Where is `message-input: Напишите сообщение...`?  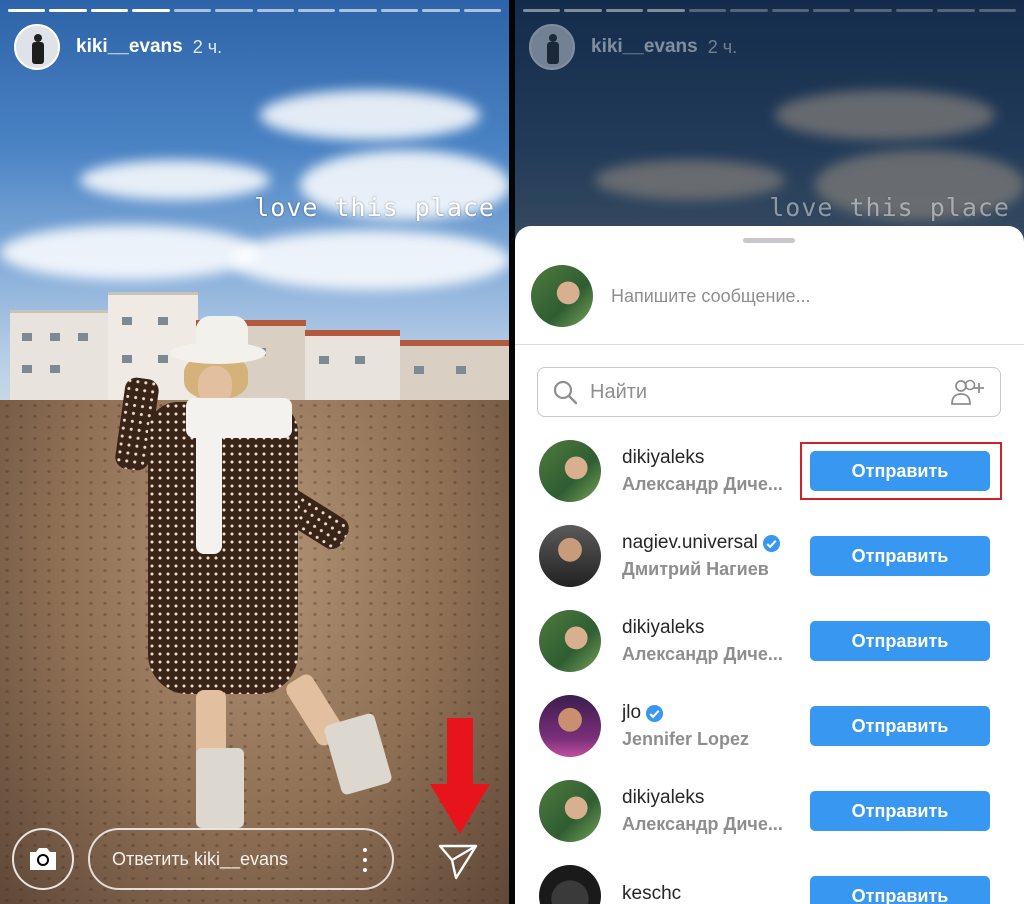 message-input: Напишите сообщение... is located at coordinates (711, 296).